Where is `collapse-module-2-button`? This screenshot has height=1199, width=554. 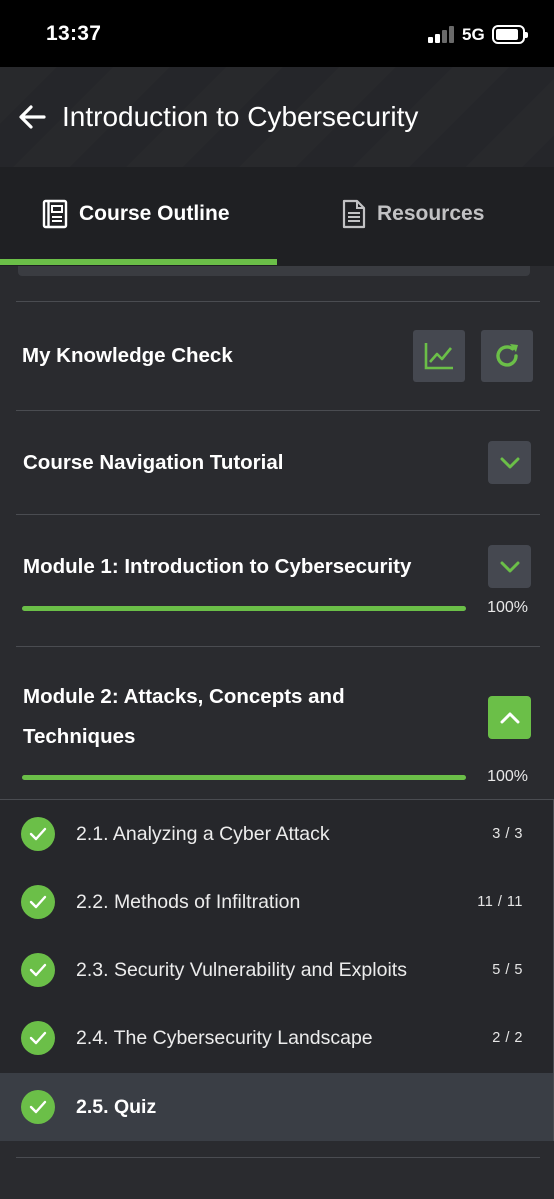
collapse-module-2-button is located at coordinates (509, 717).